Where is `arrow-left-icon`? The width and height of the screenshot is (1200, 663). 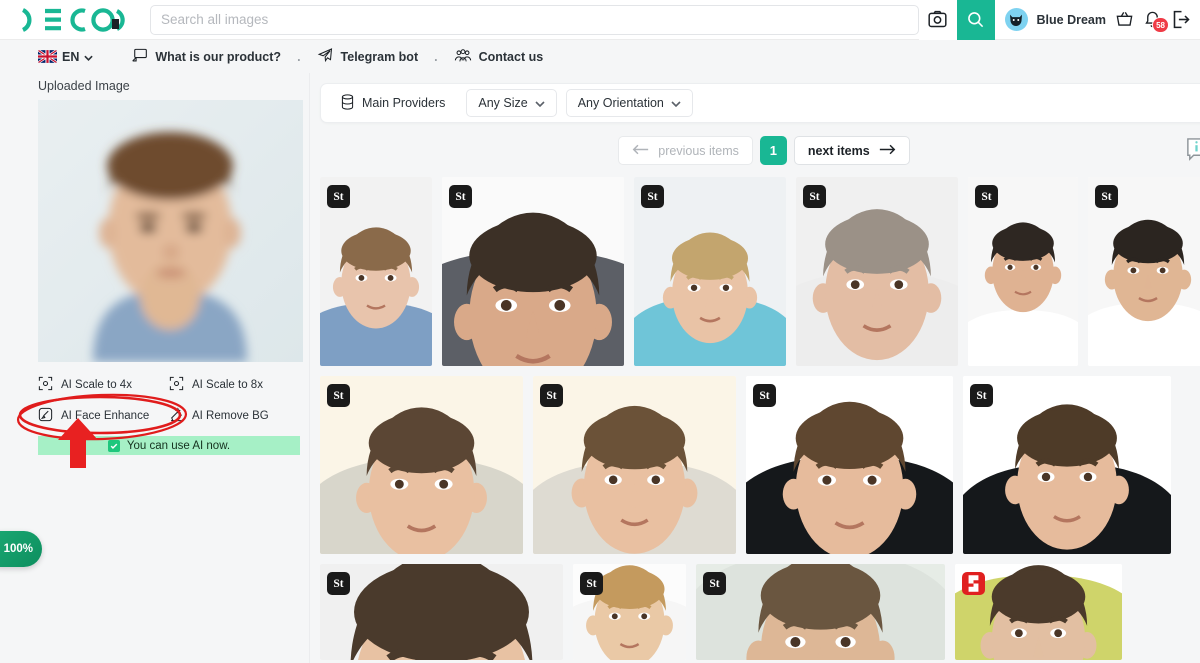 arrow-left-icon is located at coordinates (640, 151).